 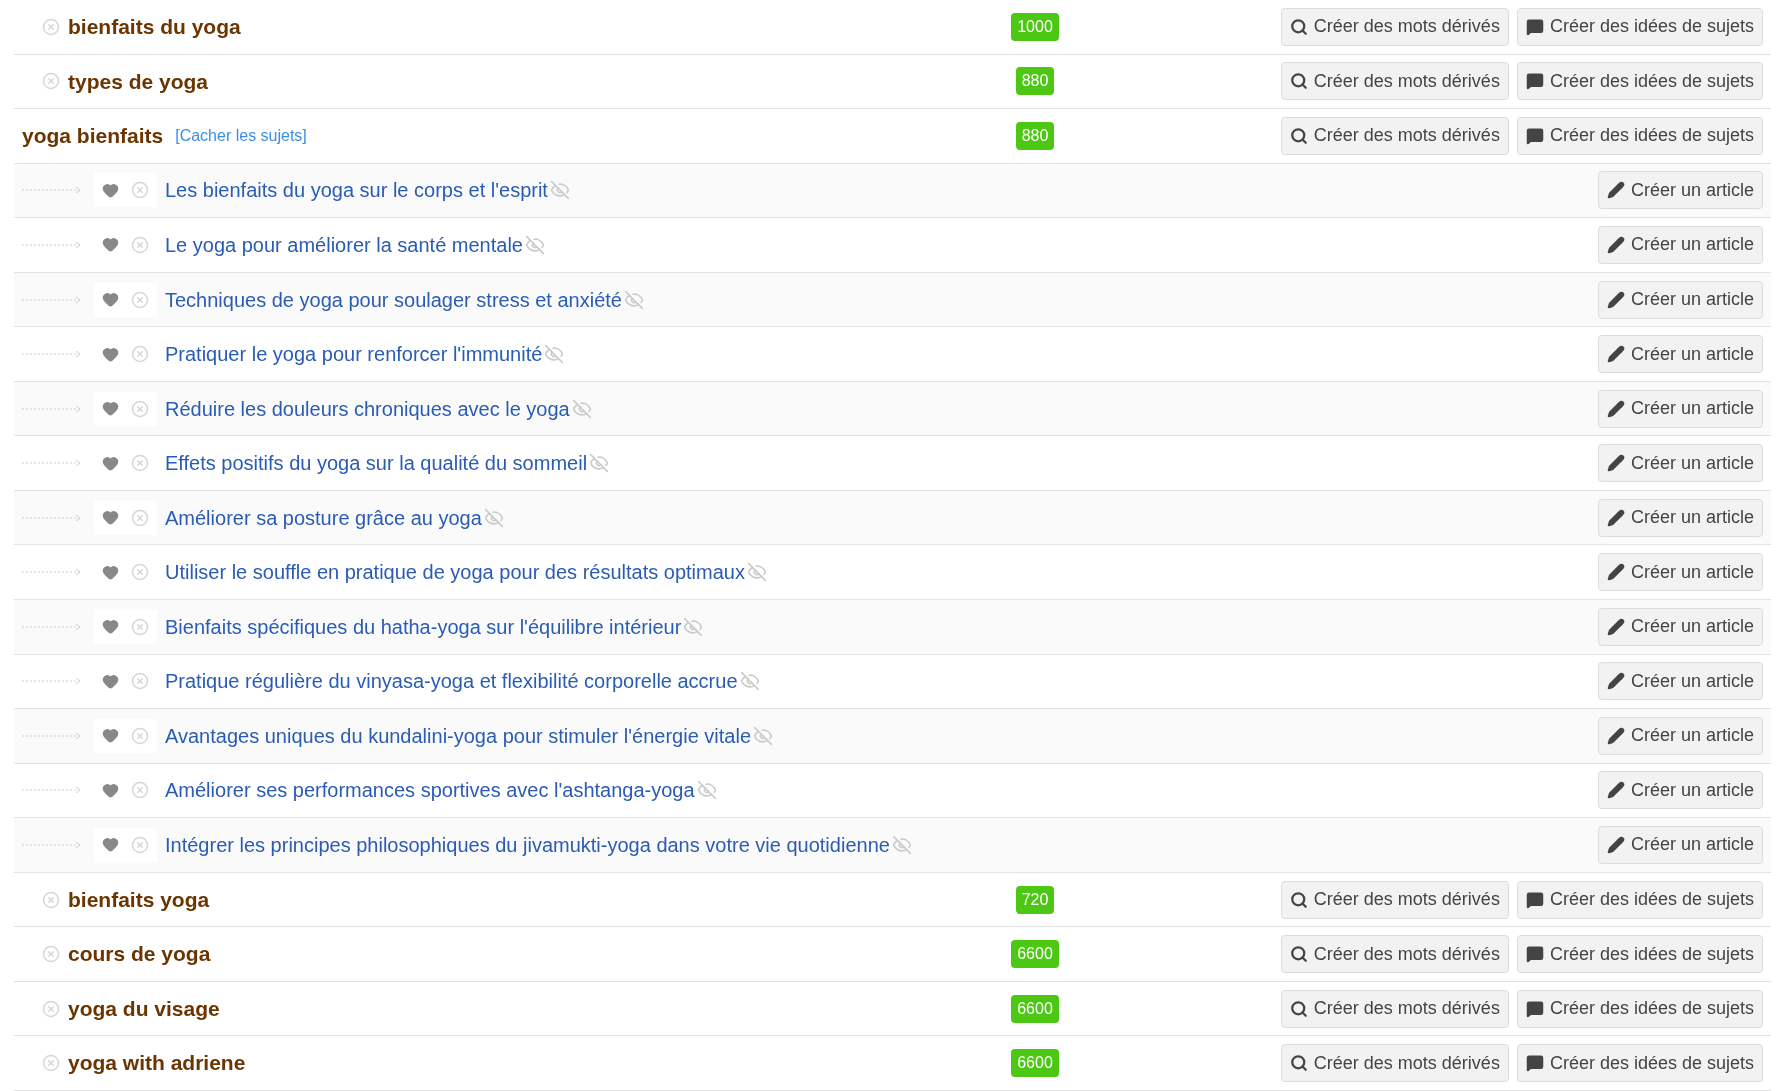 I want to click on topic-link: Améliorer ses performances sportives avec l'ashtanga-yoga, so click(x=430, y=790).